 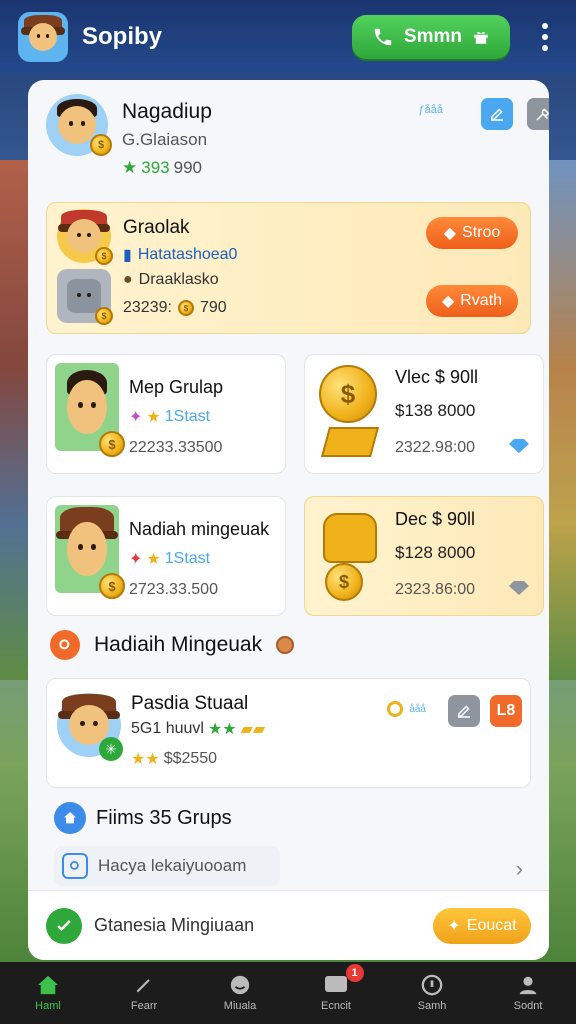 What do you see at coordinates (432, 985) in the screenshot?
I see `info-icon` at bounding box center [432, 985].